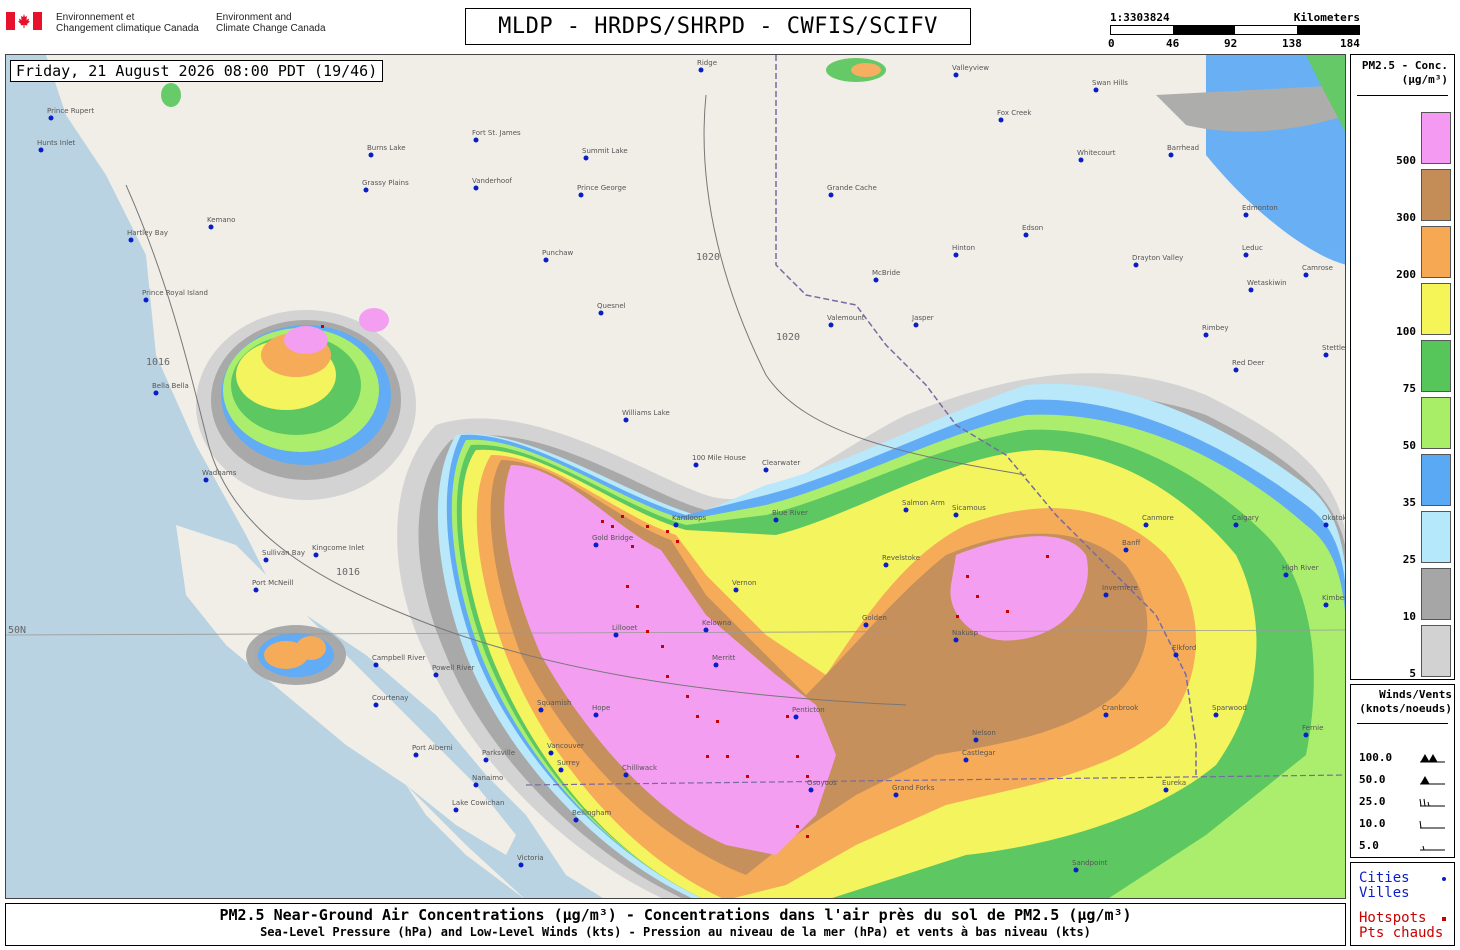  What do you see at coordinates (1120, 588) in the screenshot?
I see `city-label: Invermere` at bounding box center [1120, 588].